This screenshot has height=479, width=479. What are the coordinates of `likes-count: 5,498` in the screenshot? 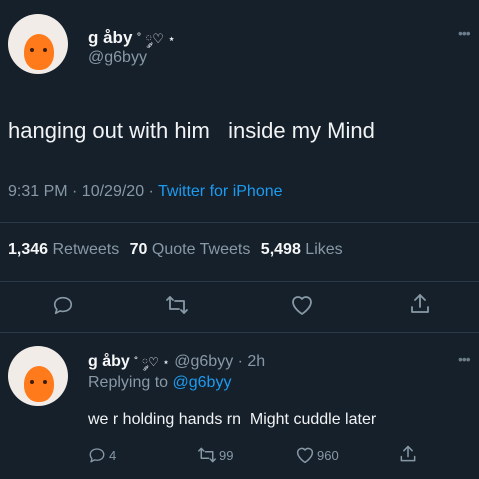 It's located at (280, 249).